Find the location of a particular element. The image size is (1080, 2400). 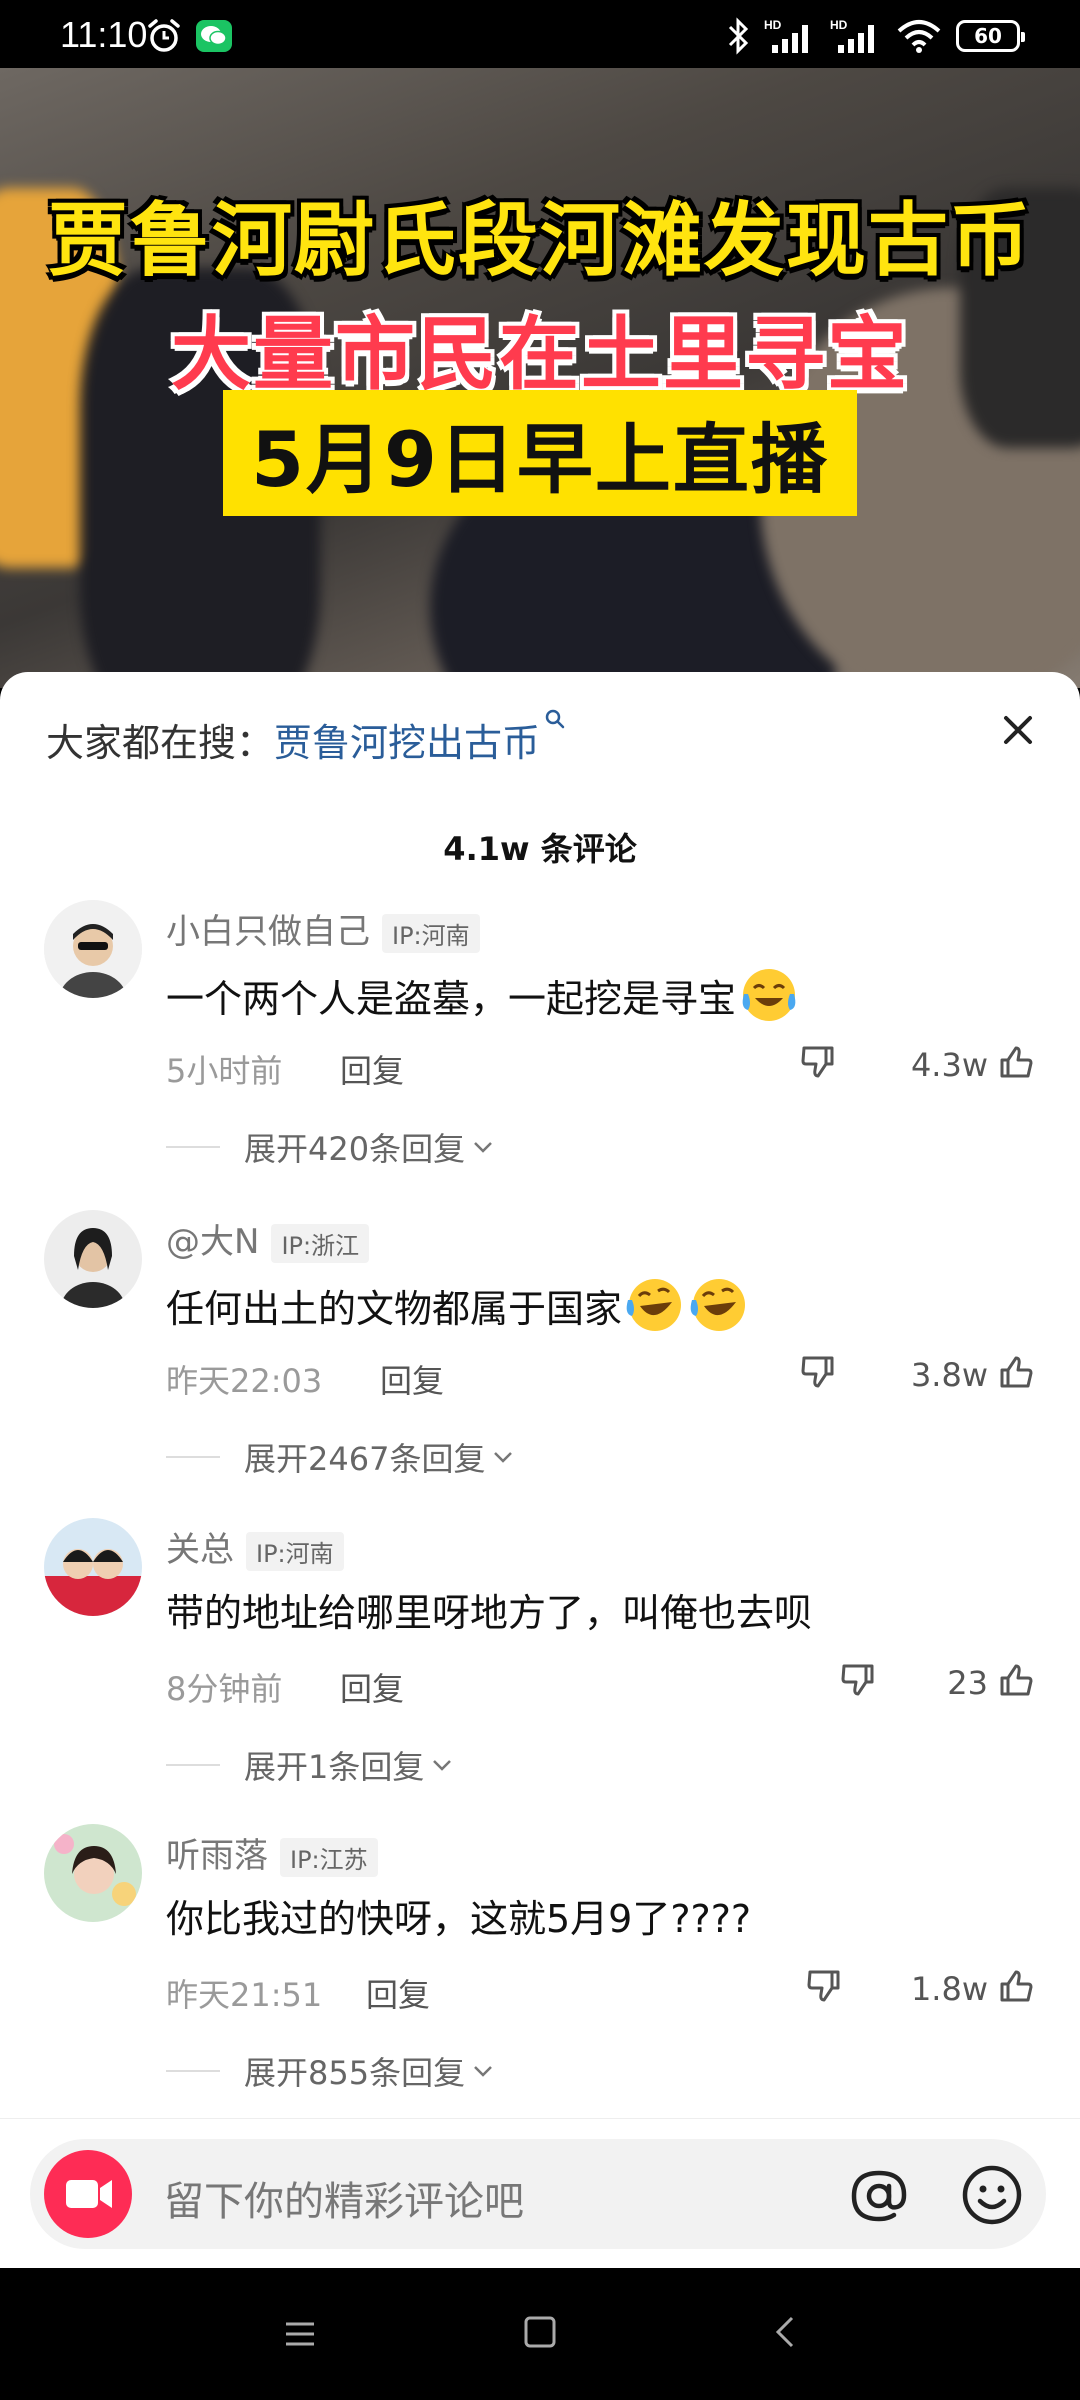

comment-input-placeholder: 留下你的精彩评论吧 is located at coordinates (344, 2198).